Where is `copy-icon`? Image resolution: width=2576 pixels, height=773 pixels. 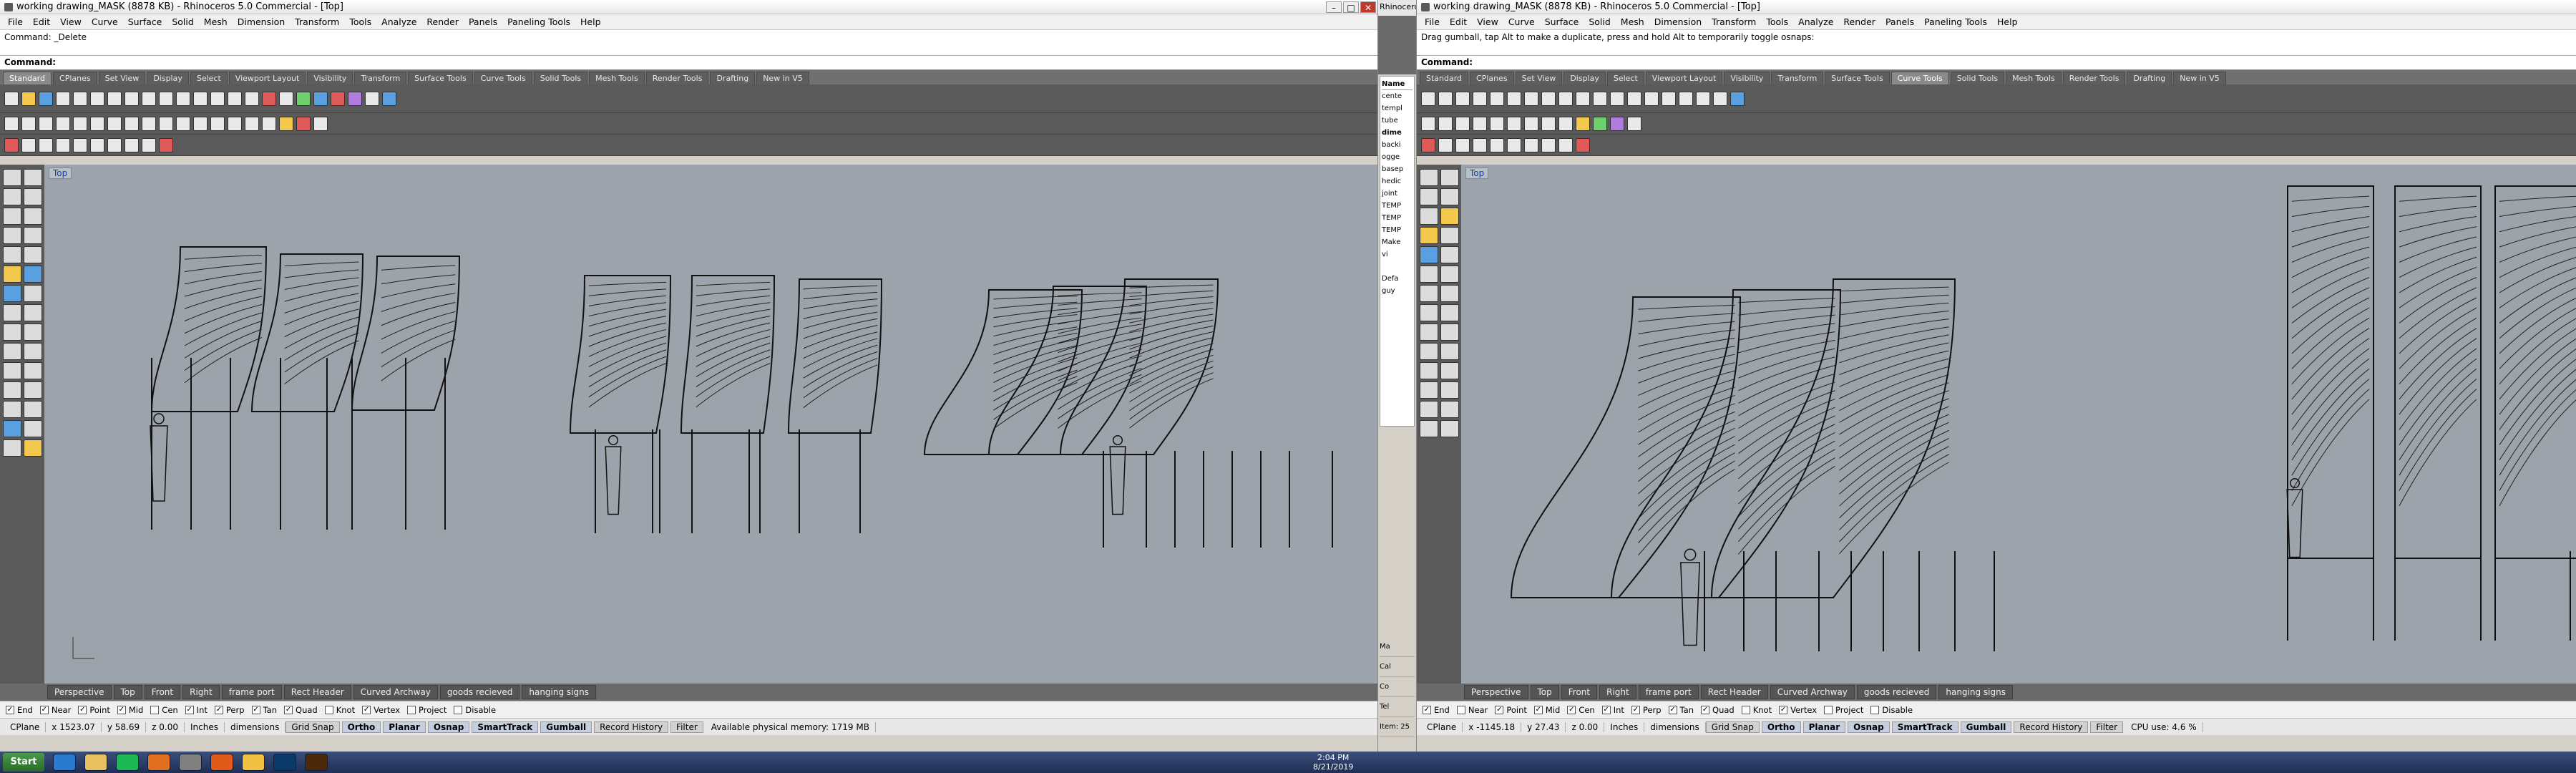 copy-icon is located at coordinates (97, 98).